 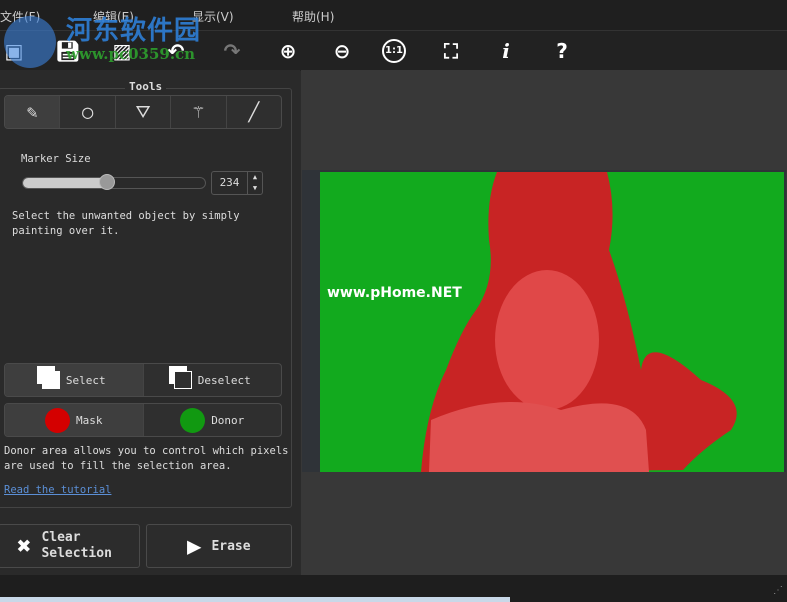 What do you see at coordinates (56, 159) in the screenshot?
I see `marker-size-label: Marker Size` at bounding box center [56, 159].